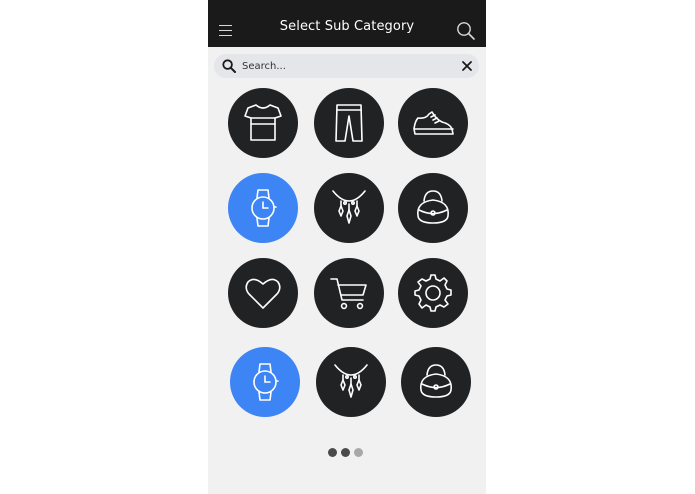 This screenshot has width=695, height=494. I want to click on category-sneaker-button, so click(433, 123).